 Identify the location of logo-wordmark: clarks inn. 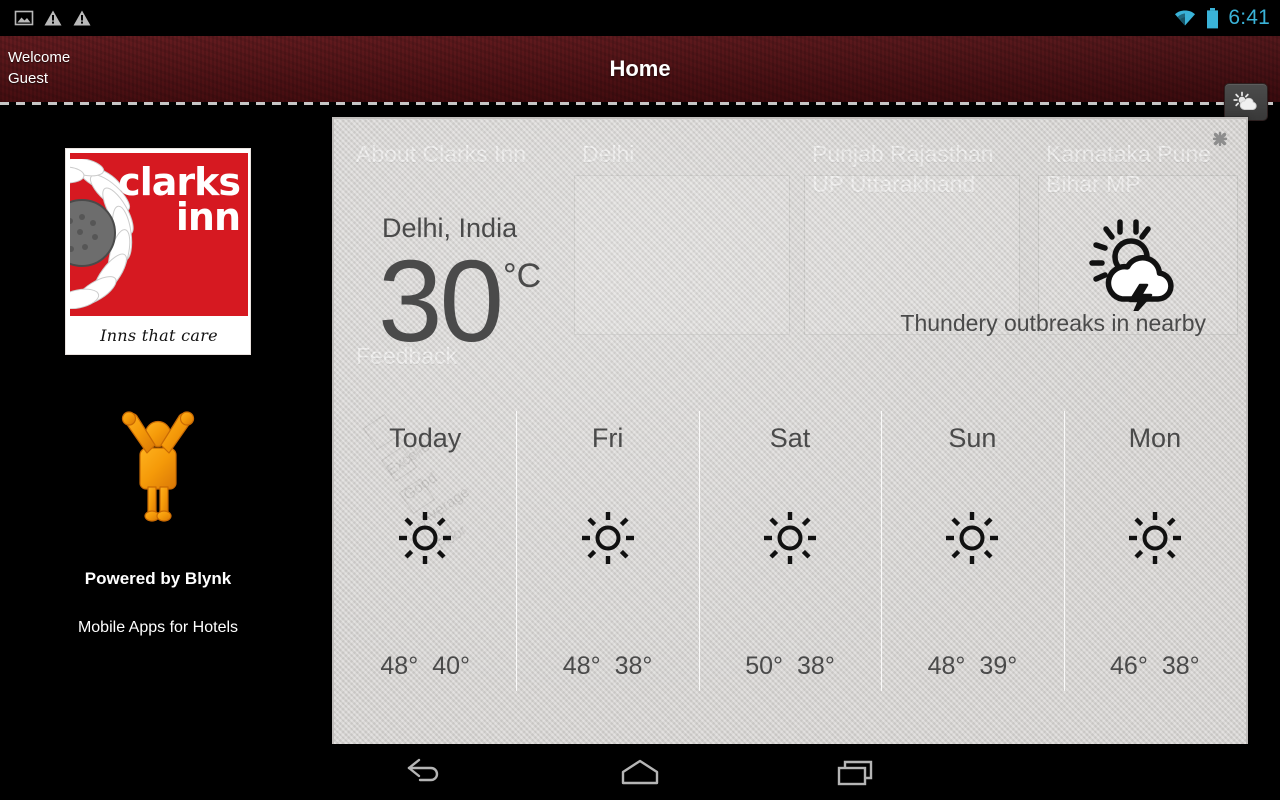
(179, 201).